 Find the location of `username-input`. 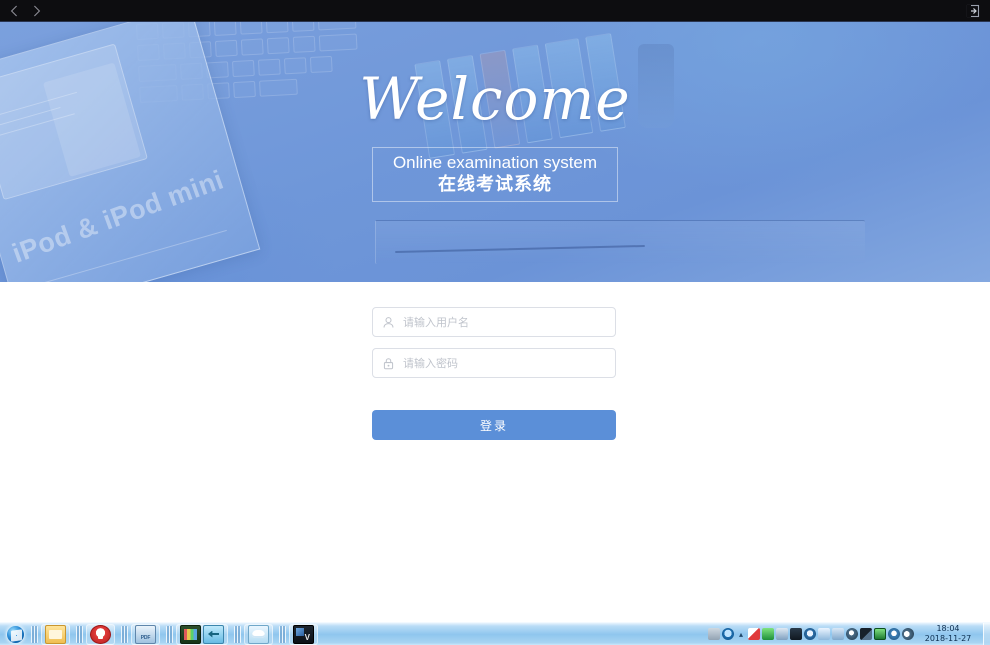

username-input is located at coordinates (509, 322).